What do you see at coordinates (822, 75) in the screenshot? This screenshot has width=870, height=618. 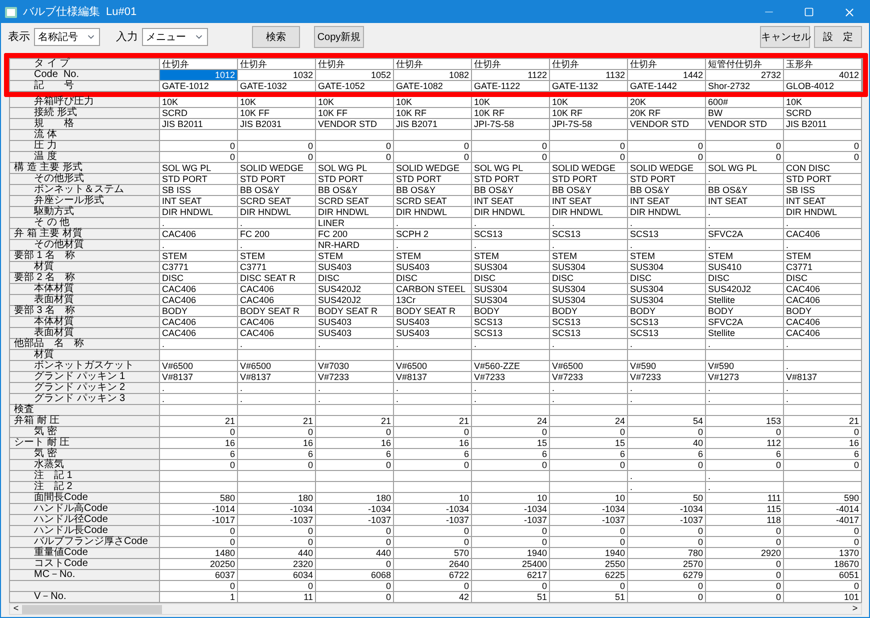 I see `table-cell: 4012` at bounding box center [822, 75].